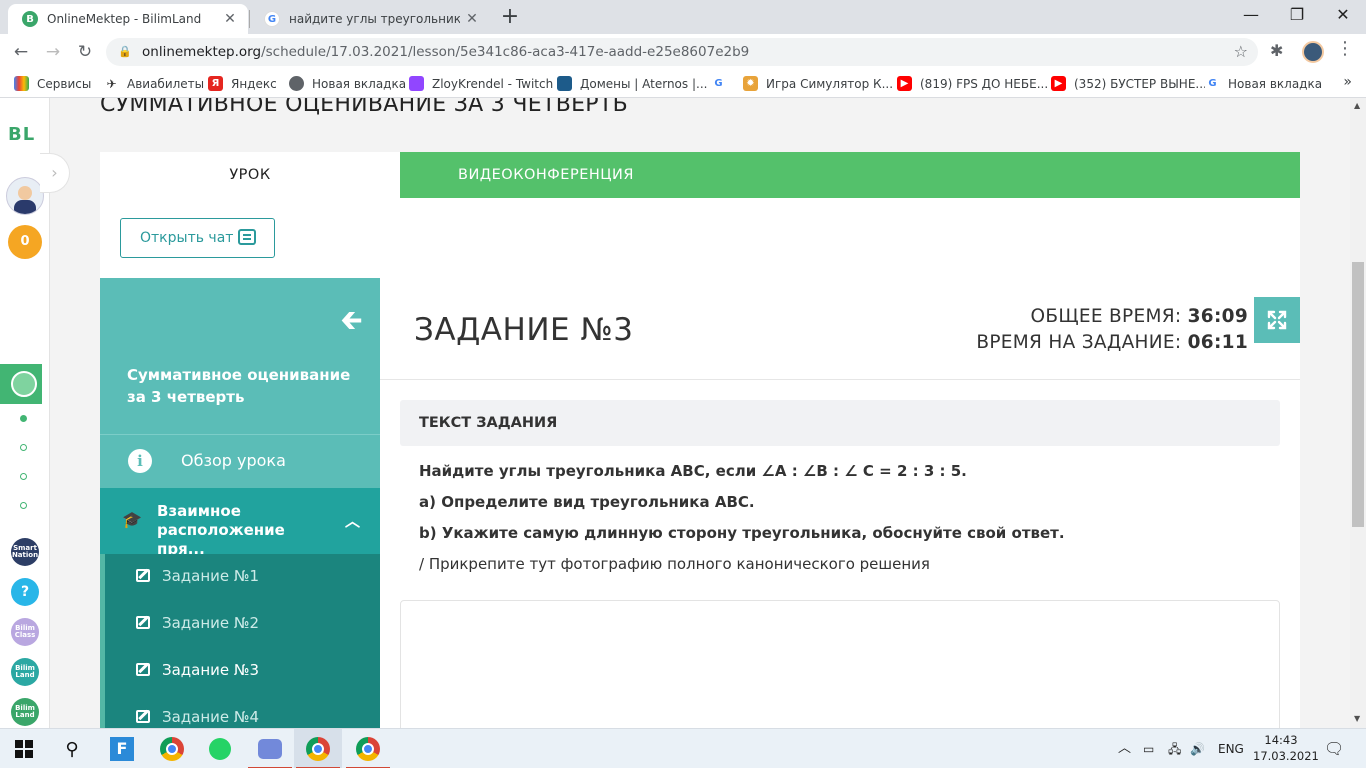 This screenshot has width=1366, height=768. Describe the element at coordinates (25, 196) in the screenshot. I see `avatar` at that location.